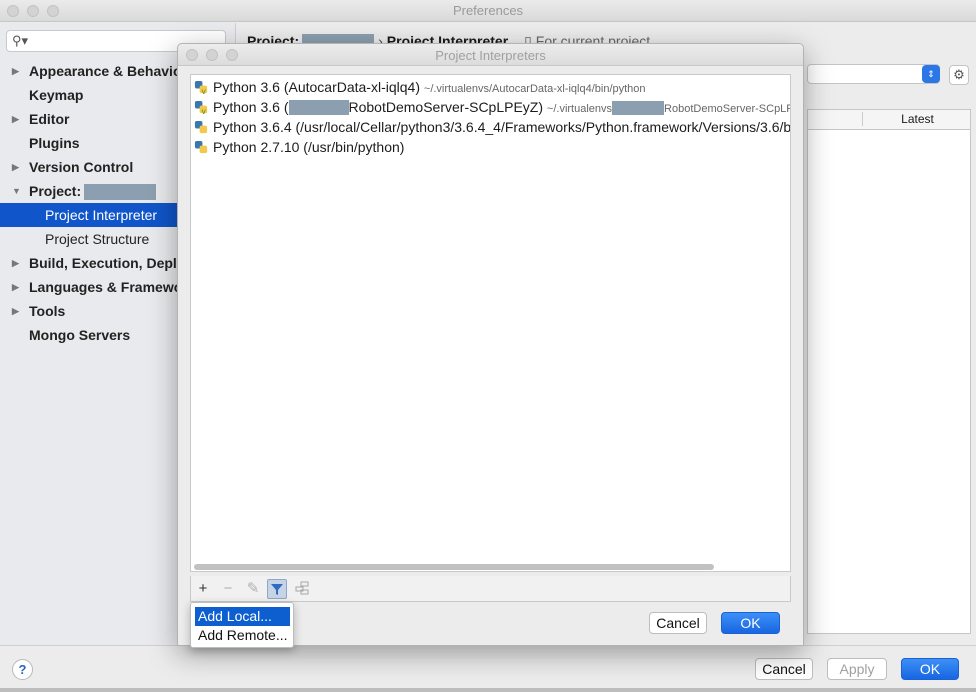 The height and width of the screenshot is (692, 976). What do you see at coordinates (253, 589) in the screenshot?
I see `edit-interpreter-button: ✎` at bounding box center [253, 589].